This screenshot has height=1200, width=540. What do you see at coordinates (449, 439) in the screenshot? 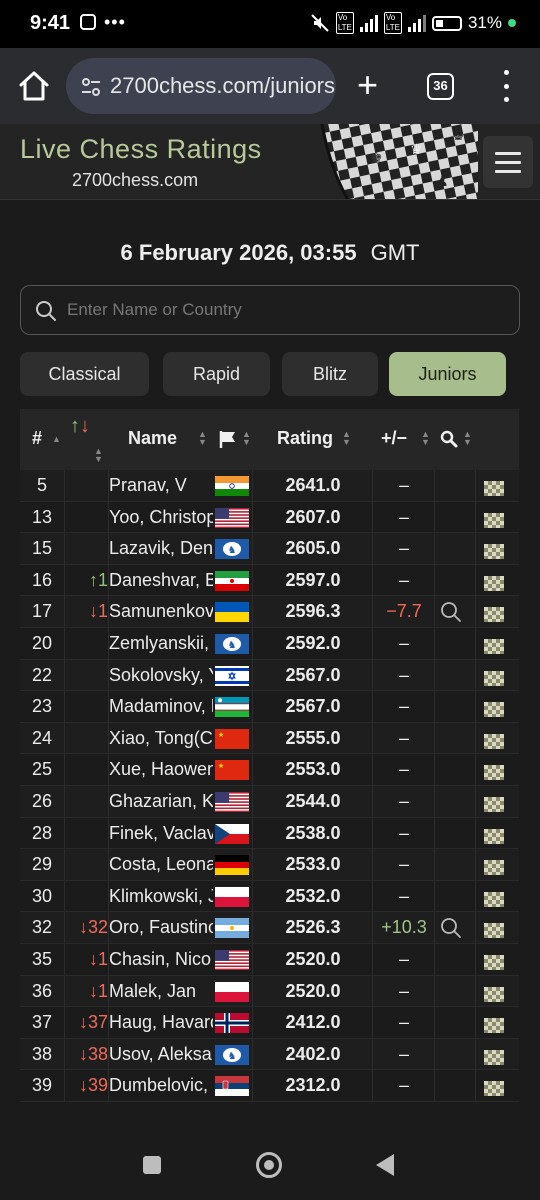
I see `header-search-icon` at bounding box center [449, 439].